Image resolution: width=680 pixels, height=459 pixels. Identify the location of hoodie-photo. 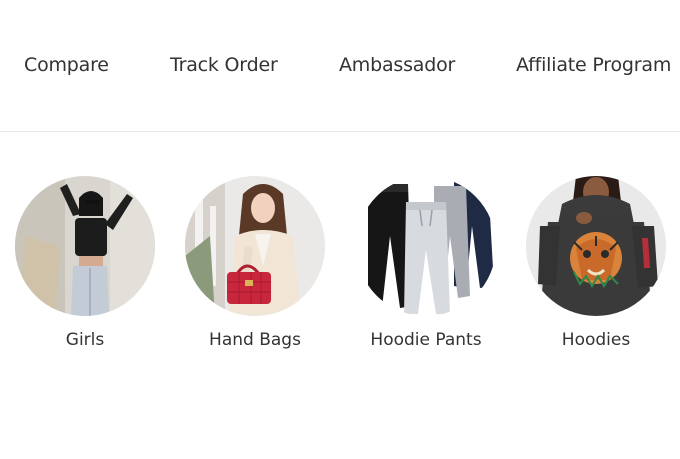
(596, 246).